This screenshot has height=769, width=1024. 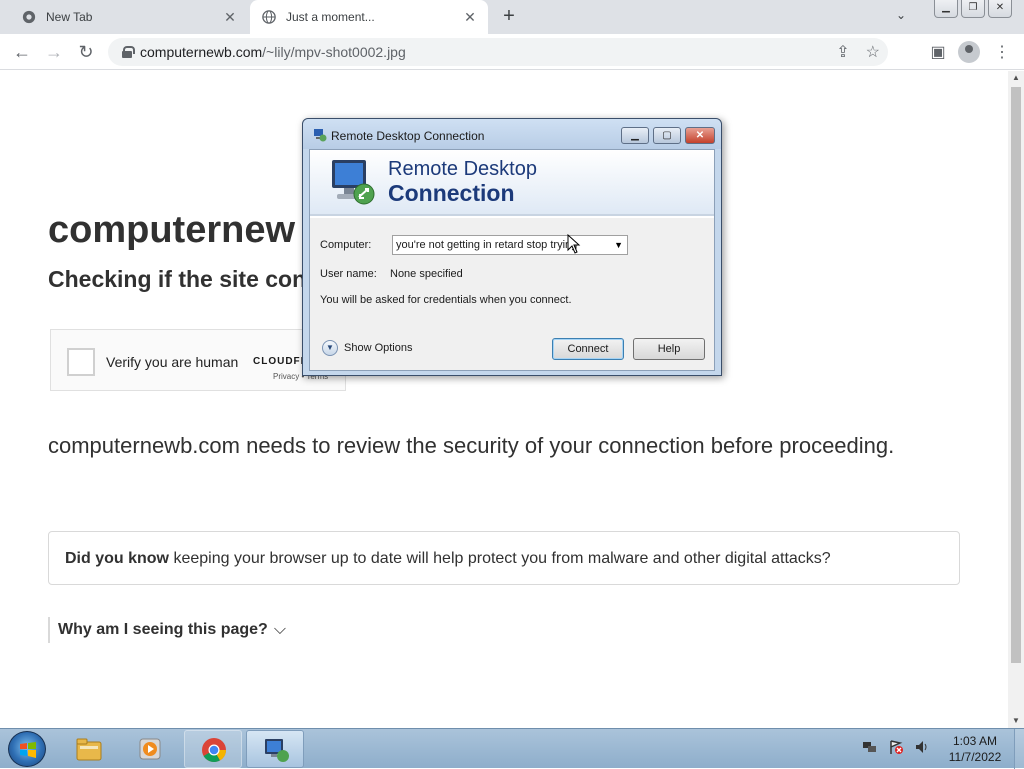 I want to click on scroll-down-arrow-icon: ▼, so click(x=1016, y=721).